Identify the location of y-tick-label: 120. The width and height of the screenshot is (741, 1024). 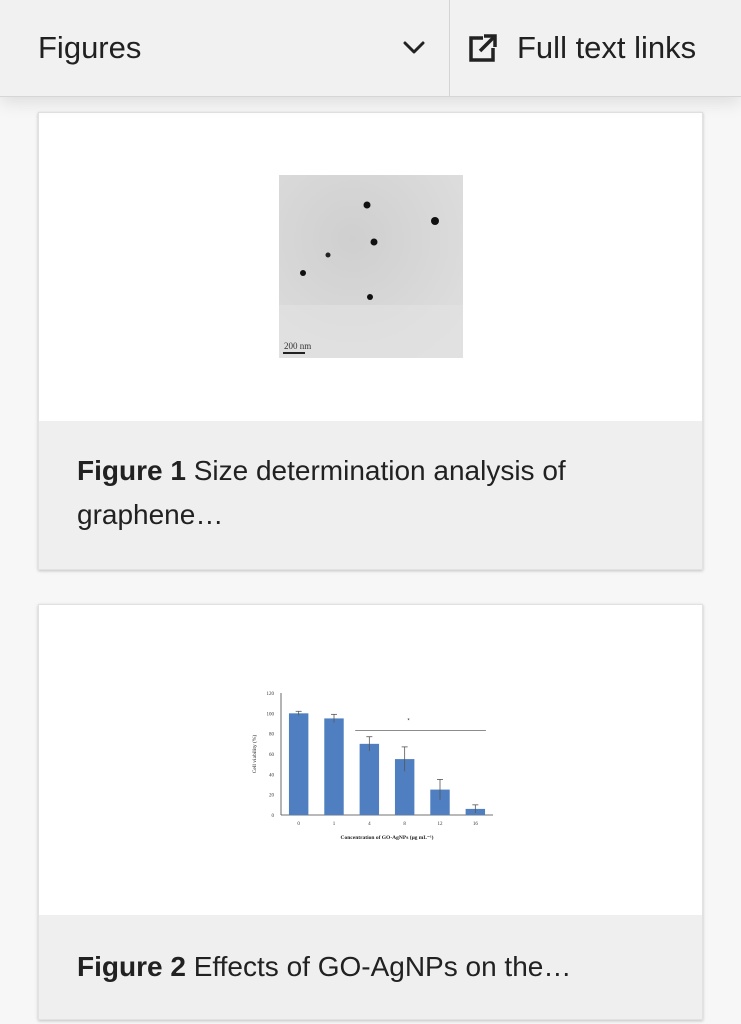
(271, 694).